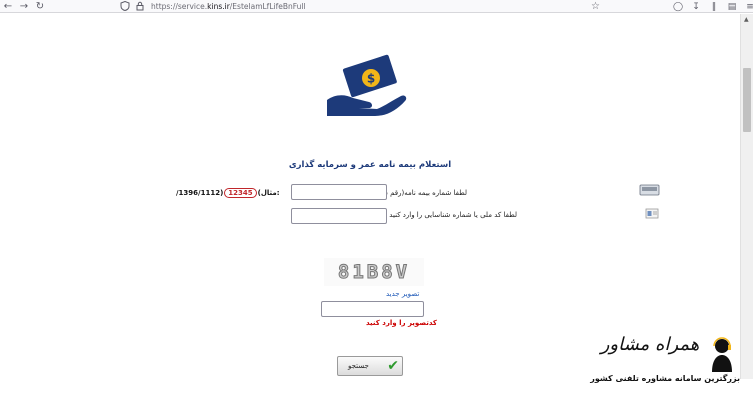  I want to click on shield-icon, so click(125, 6).